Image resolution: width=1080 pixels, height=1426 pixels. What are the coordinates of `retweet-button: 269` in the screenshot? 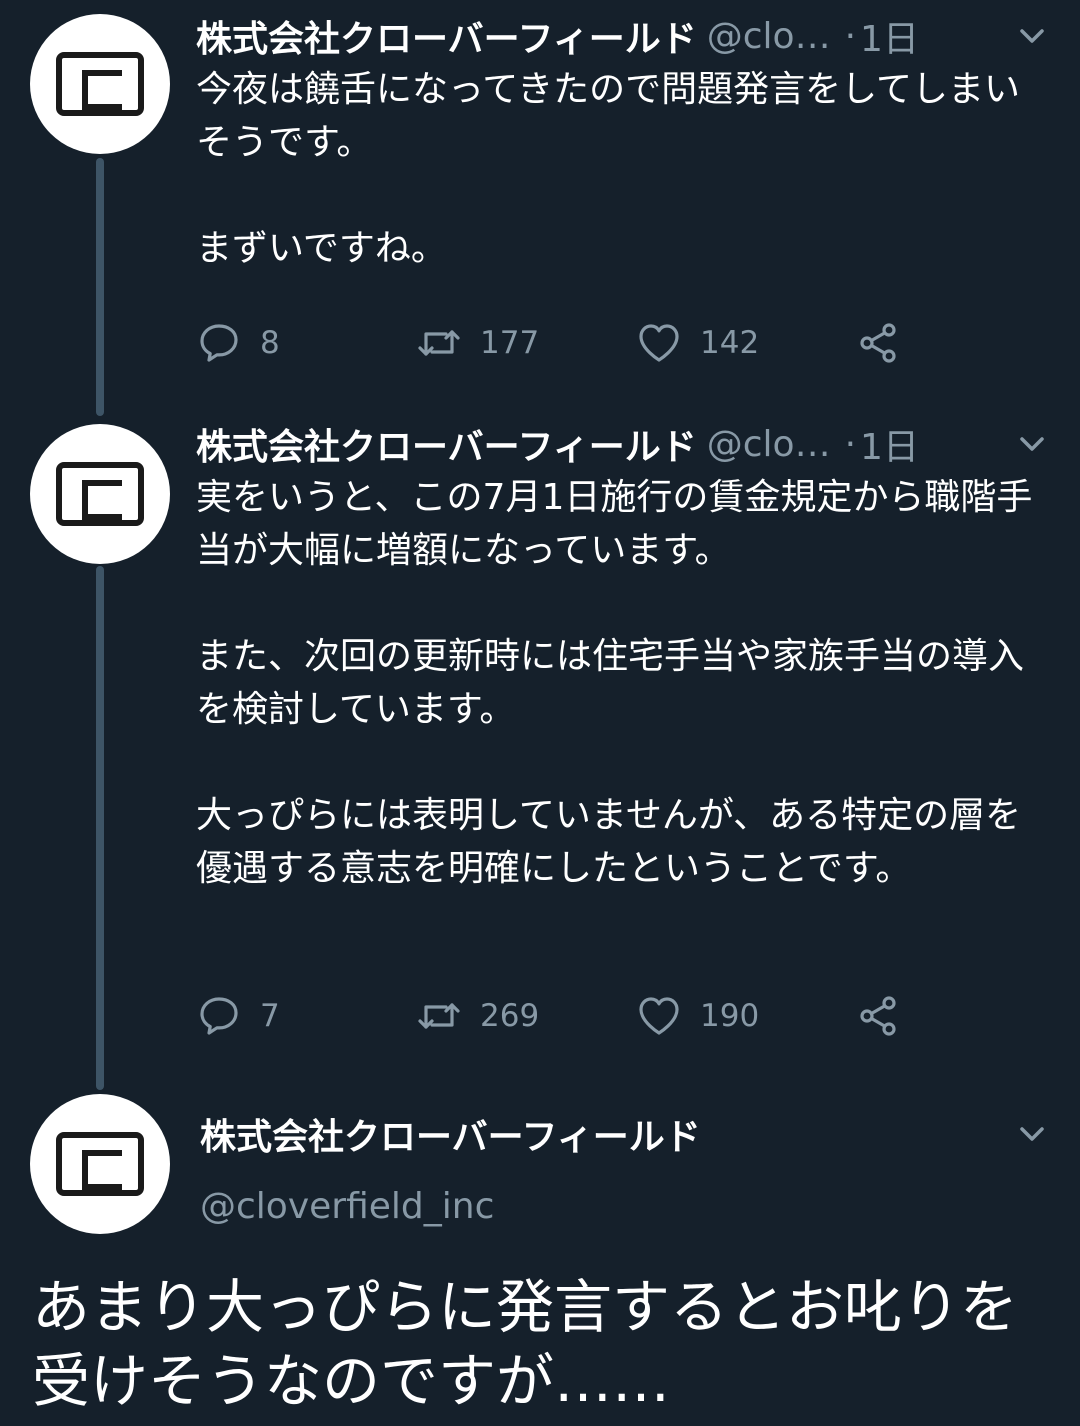 It's located at (526, 1016).